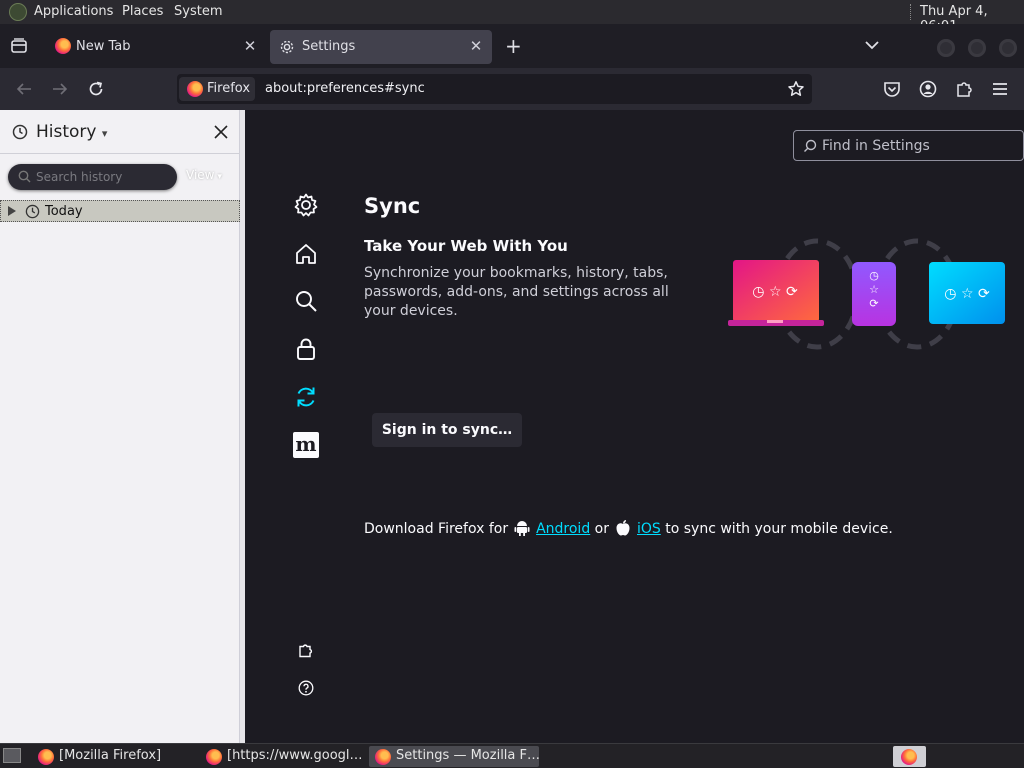  I want to click on search-history-input, so click(103, 177).